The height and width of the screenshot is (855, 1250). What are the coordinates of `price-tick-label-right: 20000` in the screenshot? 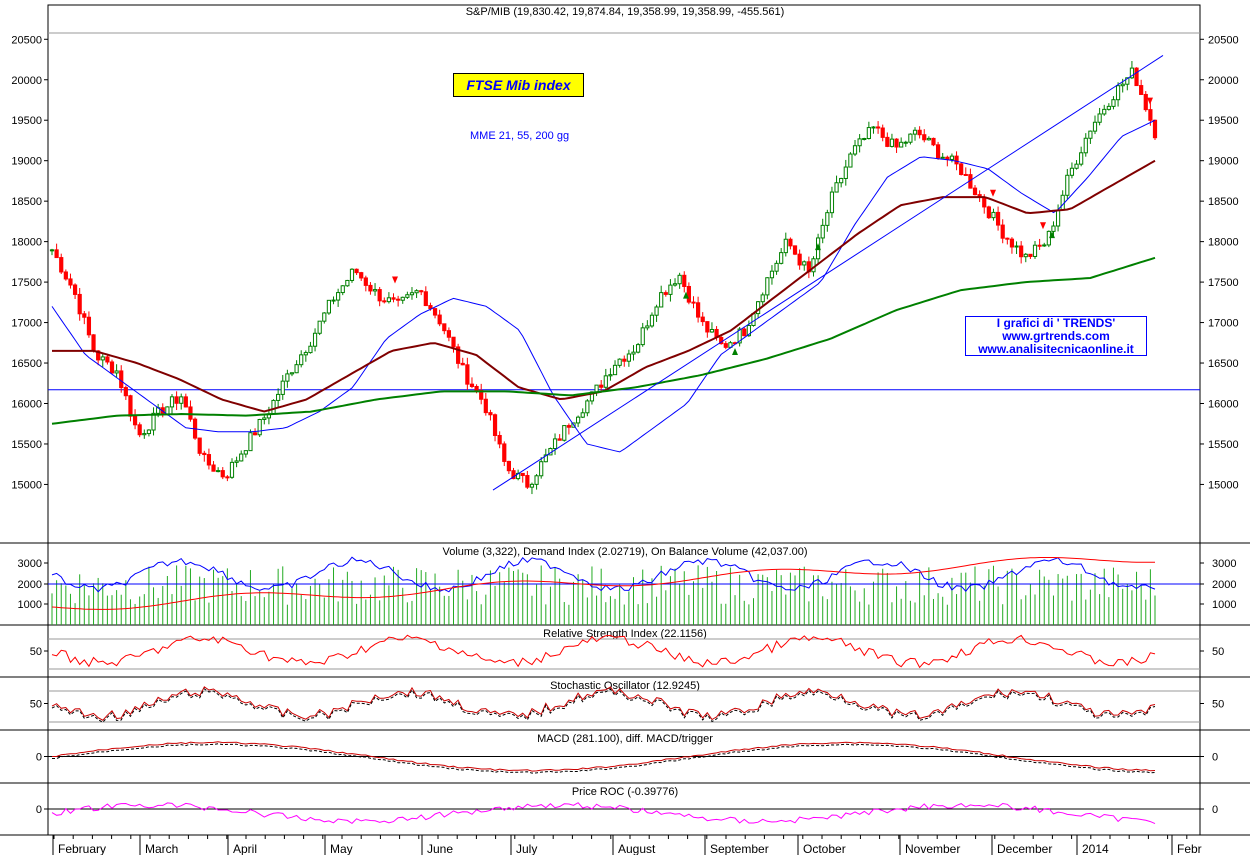 It's located at (1223, 81).